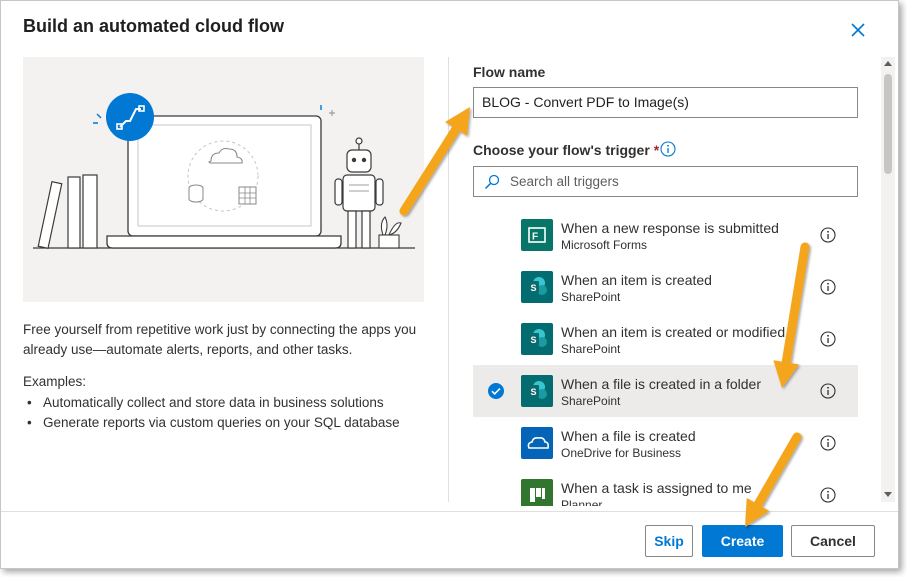 This screenshot has height=577, width=907. What do you see at coordinates (224, 171) in the screenshot?
I see `laptop-illustration` at bounding box center [224, 171].